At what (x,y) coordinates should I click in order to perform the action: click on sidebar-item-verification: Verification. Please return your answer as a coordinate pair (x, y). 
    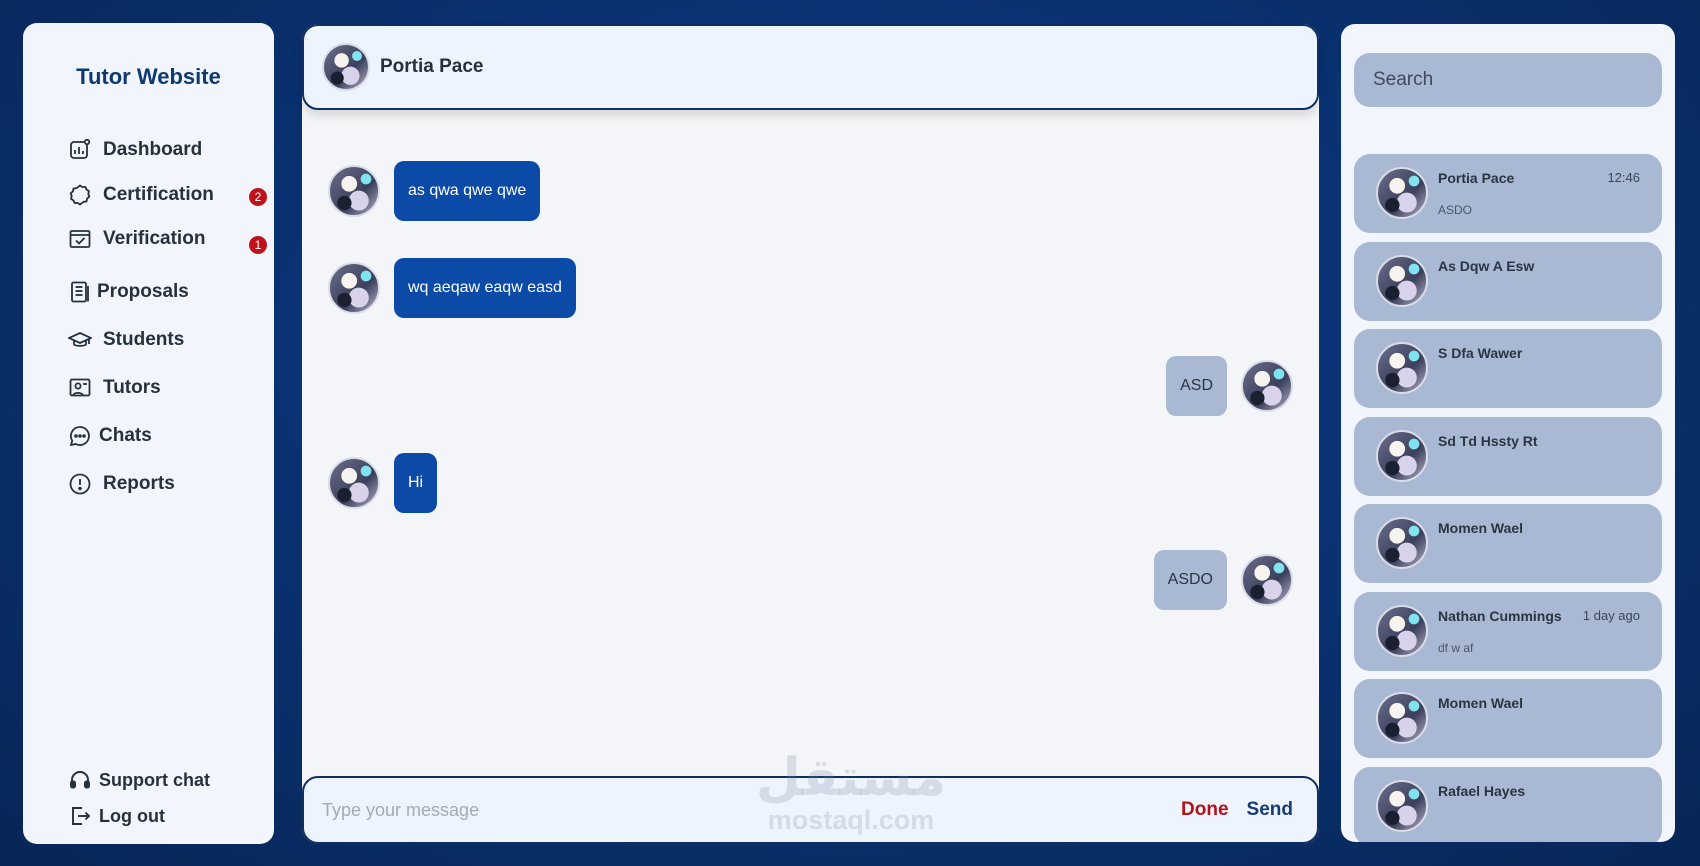
    Looking at the image, I should click on (136, 239).